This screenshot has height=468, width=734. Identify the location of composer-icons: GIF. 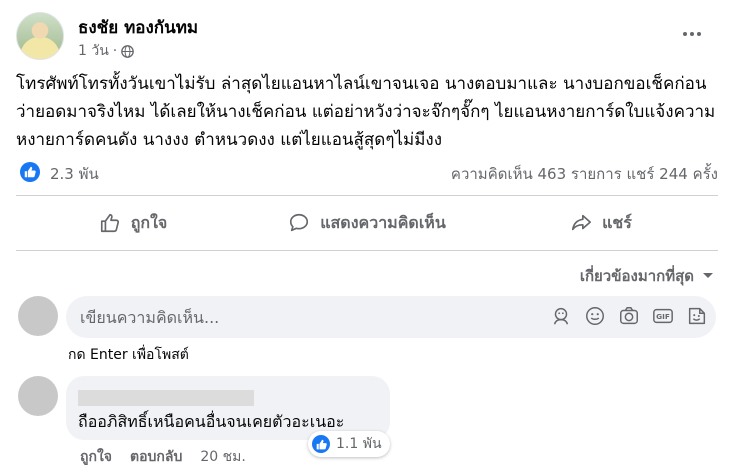
(629, 316).